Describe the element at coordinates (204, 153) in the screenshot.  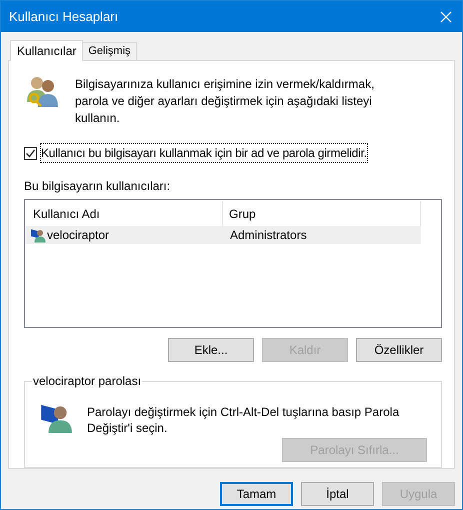
I see `checkbox-label: Kullanıcı bu bilgisayarı kullanmak için bir ad ve parola girmelidir.` at that location.